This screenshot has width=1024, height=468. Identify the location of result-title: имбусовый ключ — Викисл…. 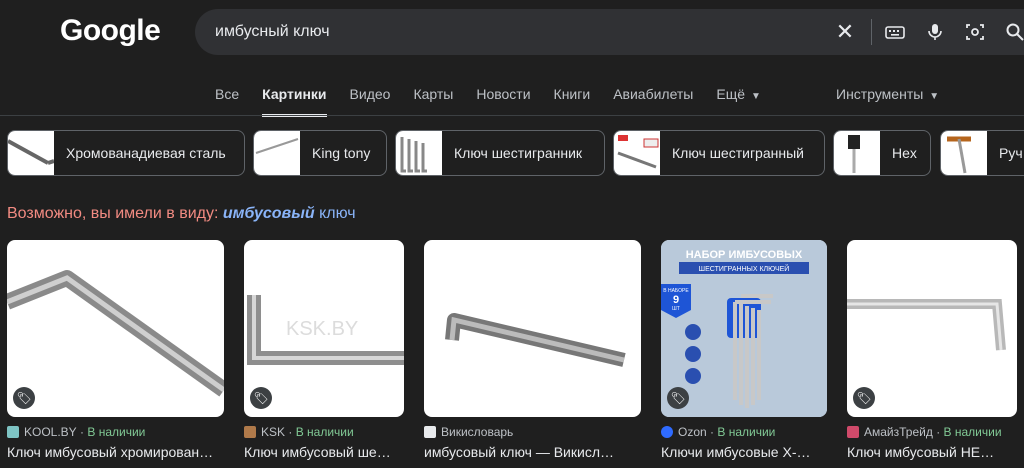
(532, 452).